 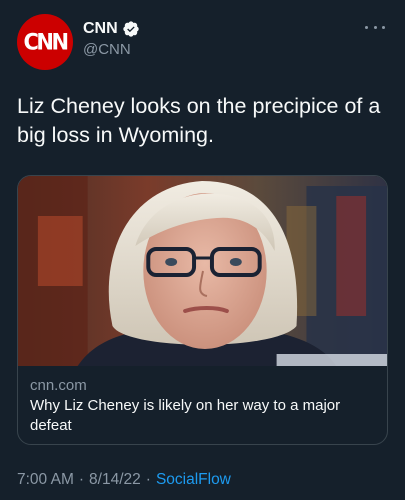 I want to click on cnn-logo: CNN, so click(x=46, y=42).